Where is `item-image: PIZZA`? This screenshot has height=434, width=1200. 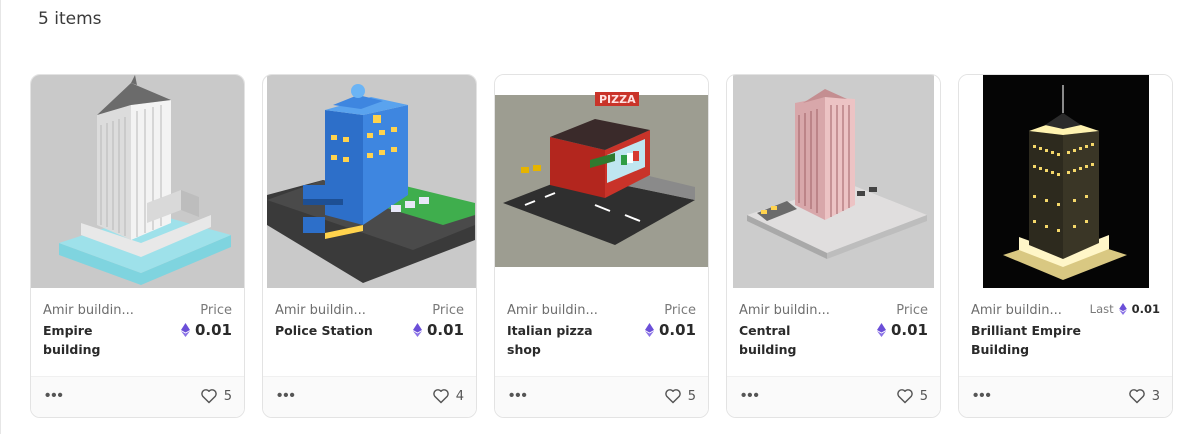
item-image: PIZZA is located at coordinates (601, 181).